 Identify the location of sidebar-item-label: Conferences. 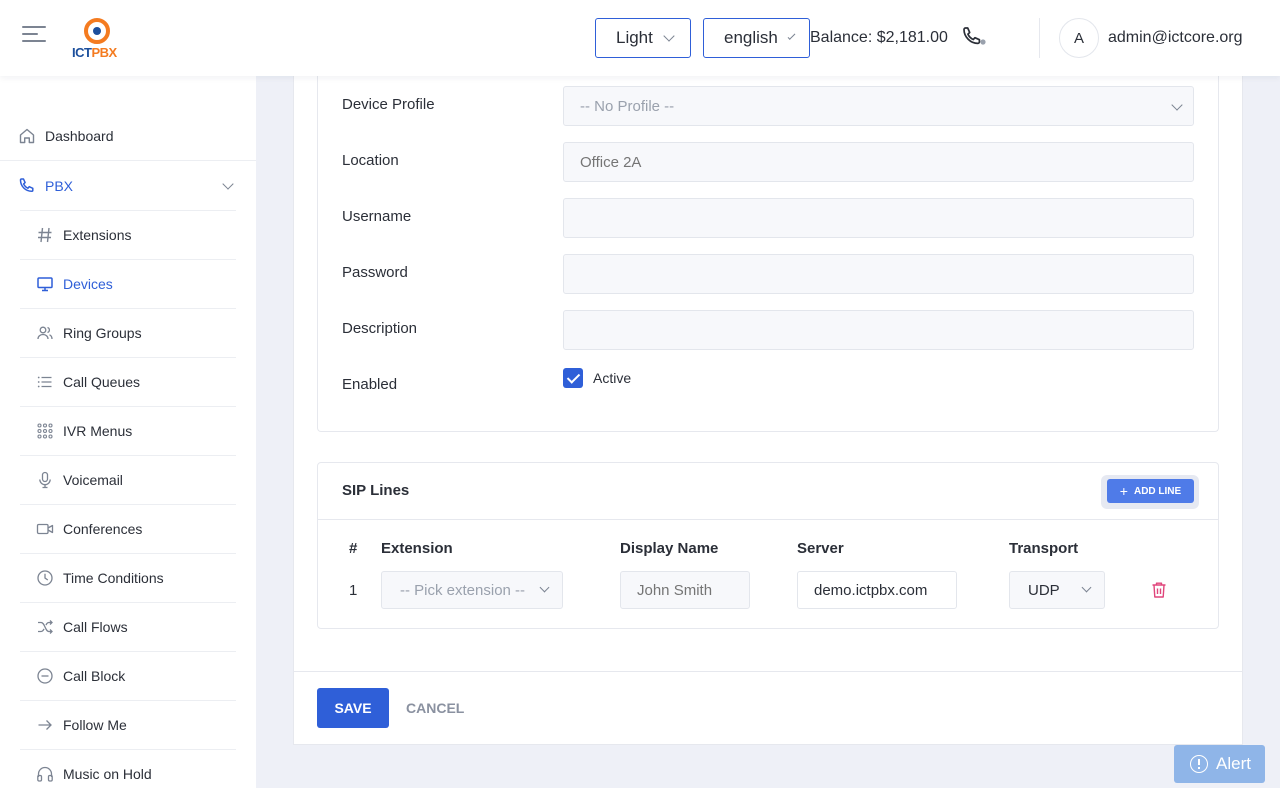
(103, 529).